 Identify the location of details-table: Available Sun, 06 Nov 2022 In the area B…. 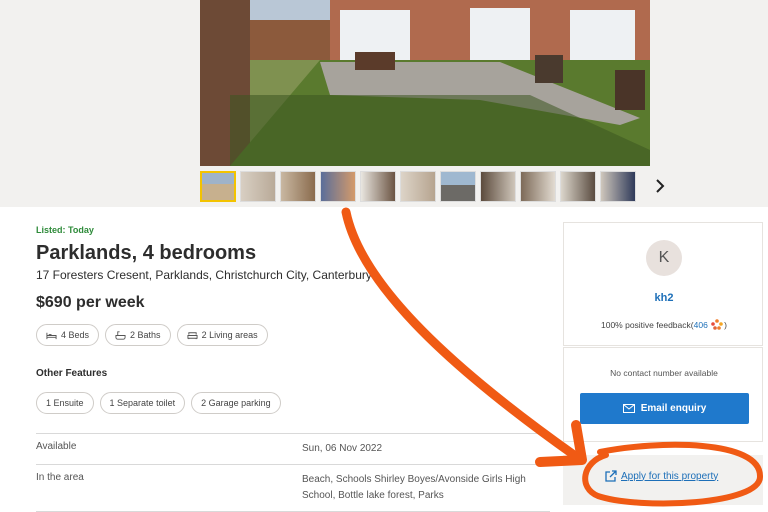
(293, 472).